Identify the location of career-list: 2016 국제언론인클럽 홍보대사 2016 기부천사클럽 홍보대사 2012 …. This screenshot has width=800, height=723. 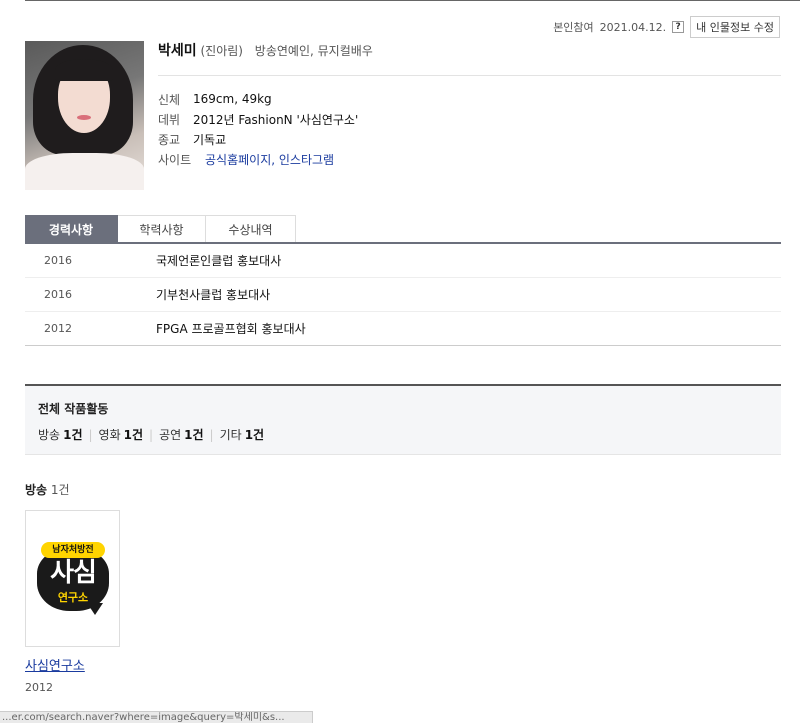
(403, 295).